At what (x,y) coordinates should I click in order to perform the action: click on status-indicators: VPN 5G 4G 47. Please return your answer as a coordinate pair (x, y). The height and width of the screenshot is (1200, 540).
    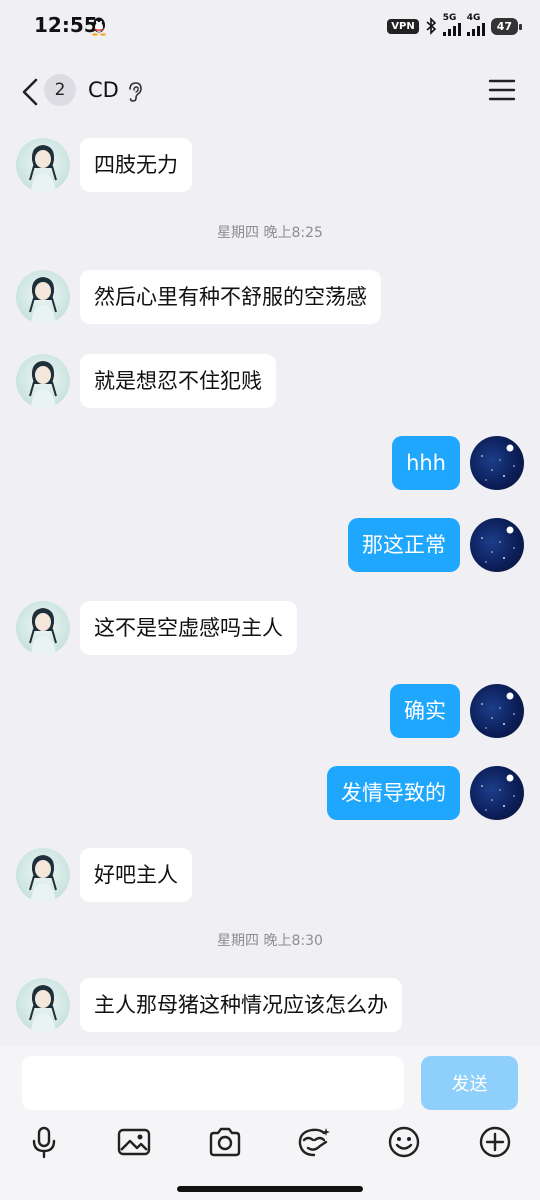
    Looking at the image, I should click on (455, 24).